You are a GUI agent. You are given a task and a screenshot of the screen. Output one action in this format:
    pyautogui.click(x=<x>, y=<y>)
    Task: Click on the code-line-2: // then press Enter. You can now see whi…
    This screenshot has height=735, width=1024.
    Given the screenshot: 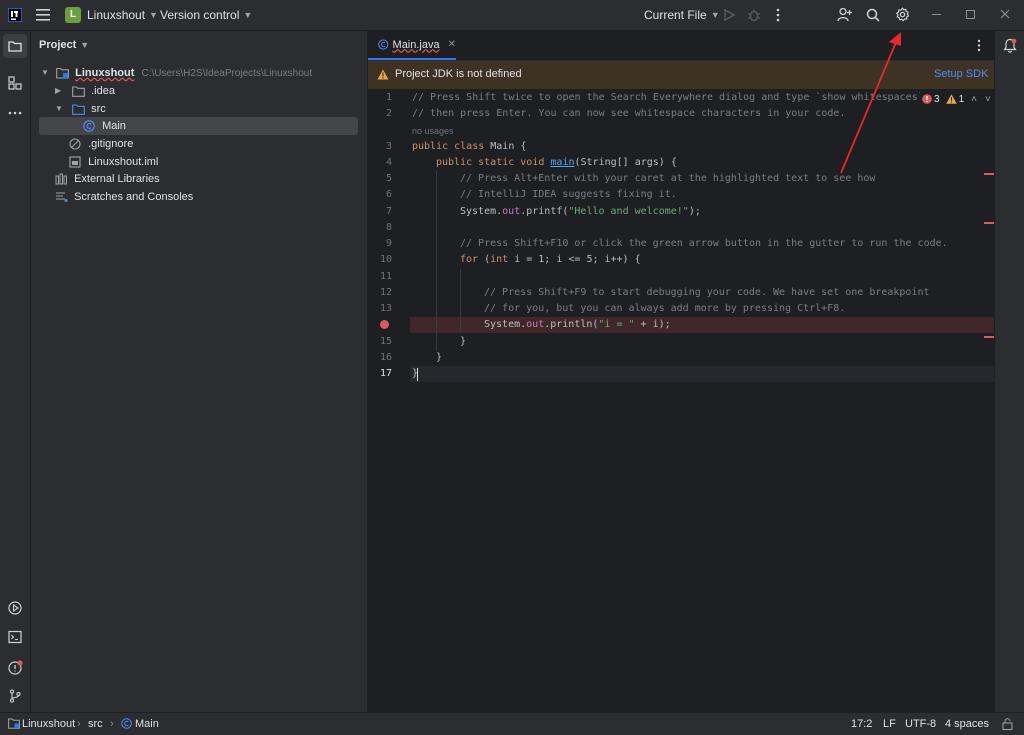 What is the action you would take?
    pyautogui.click(x=629, y=113)
    